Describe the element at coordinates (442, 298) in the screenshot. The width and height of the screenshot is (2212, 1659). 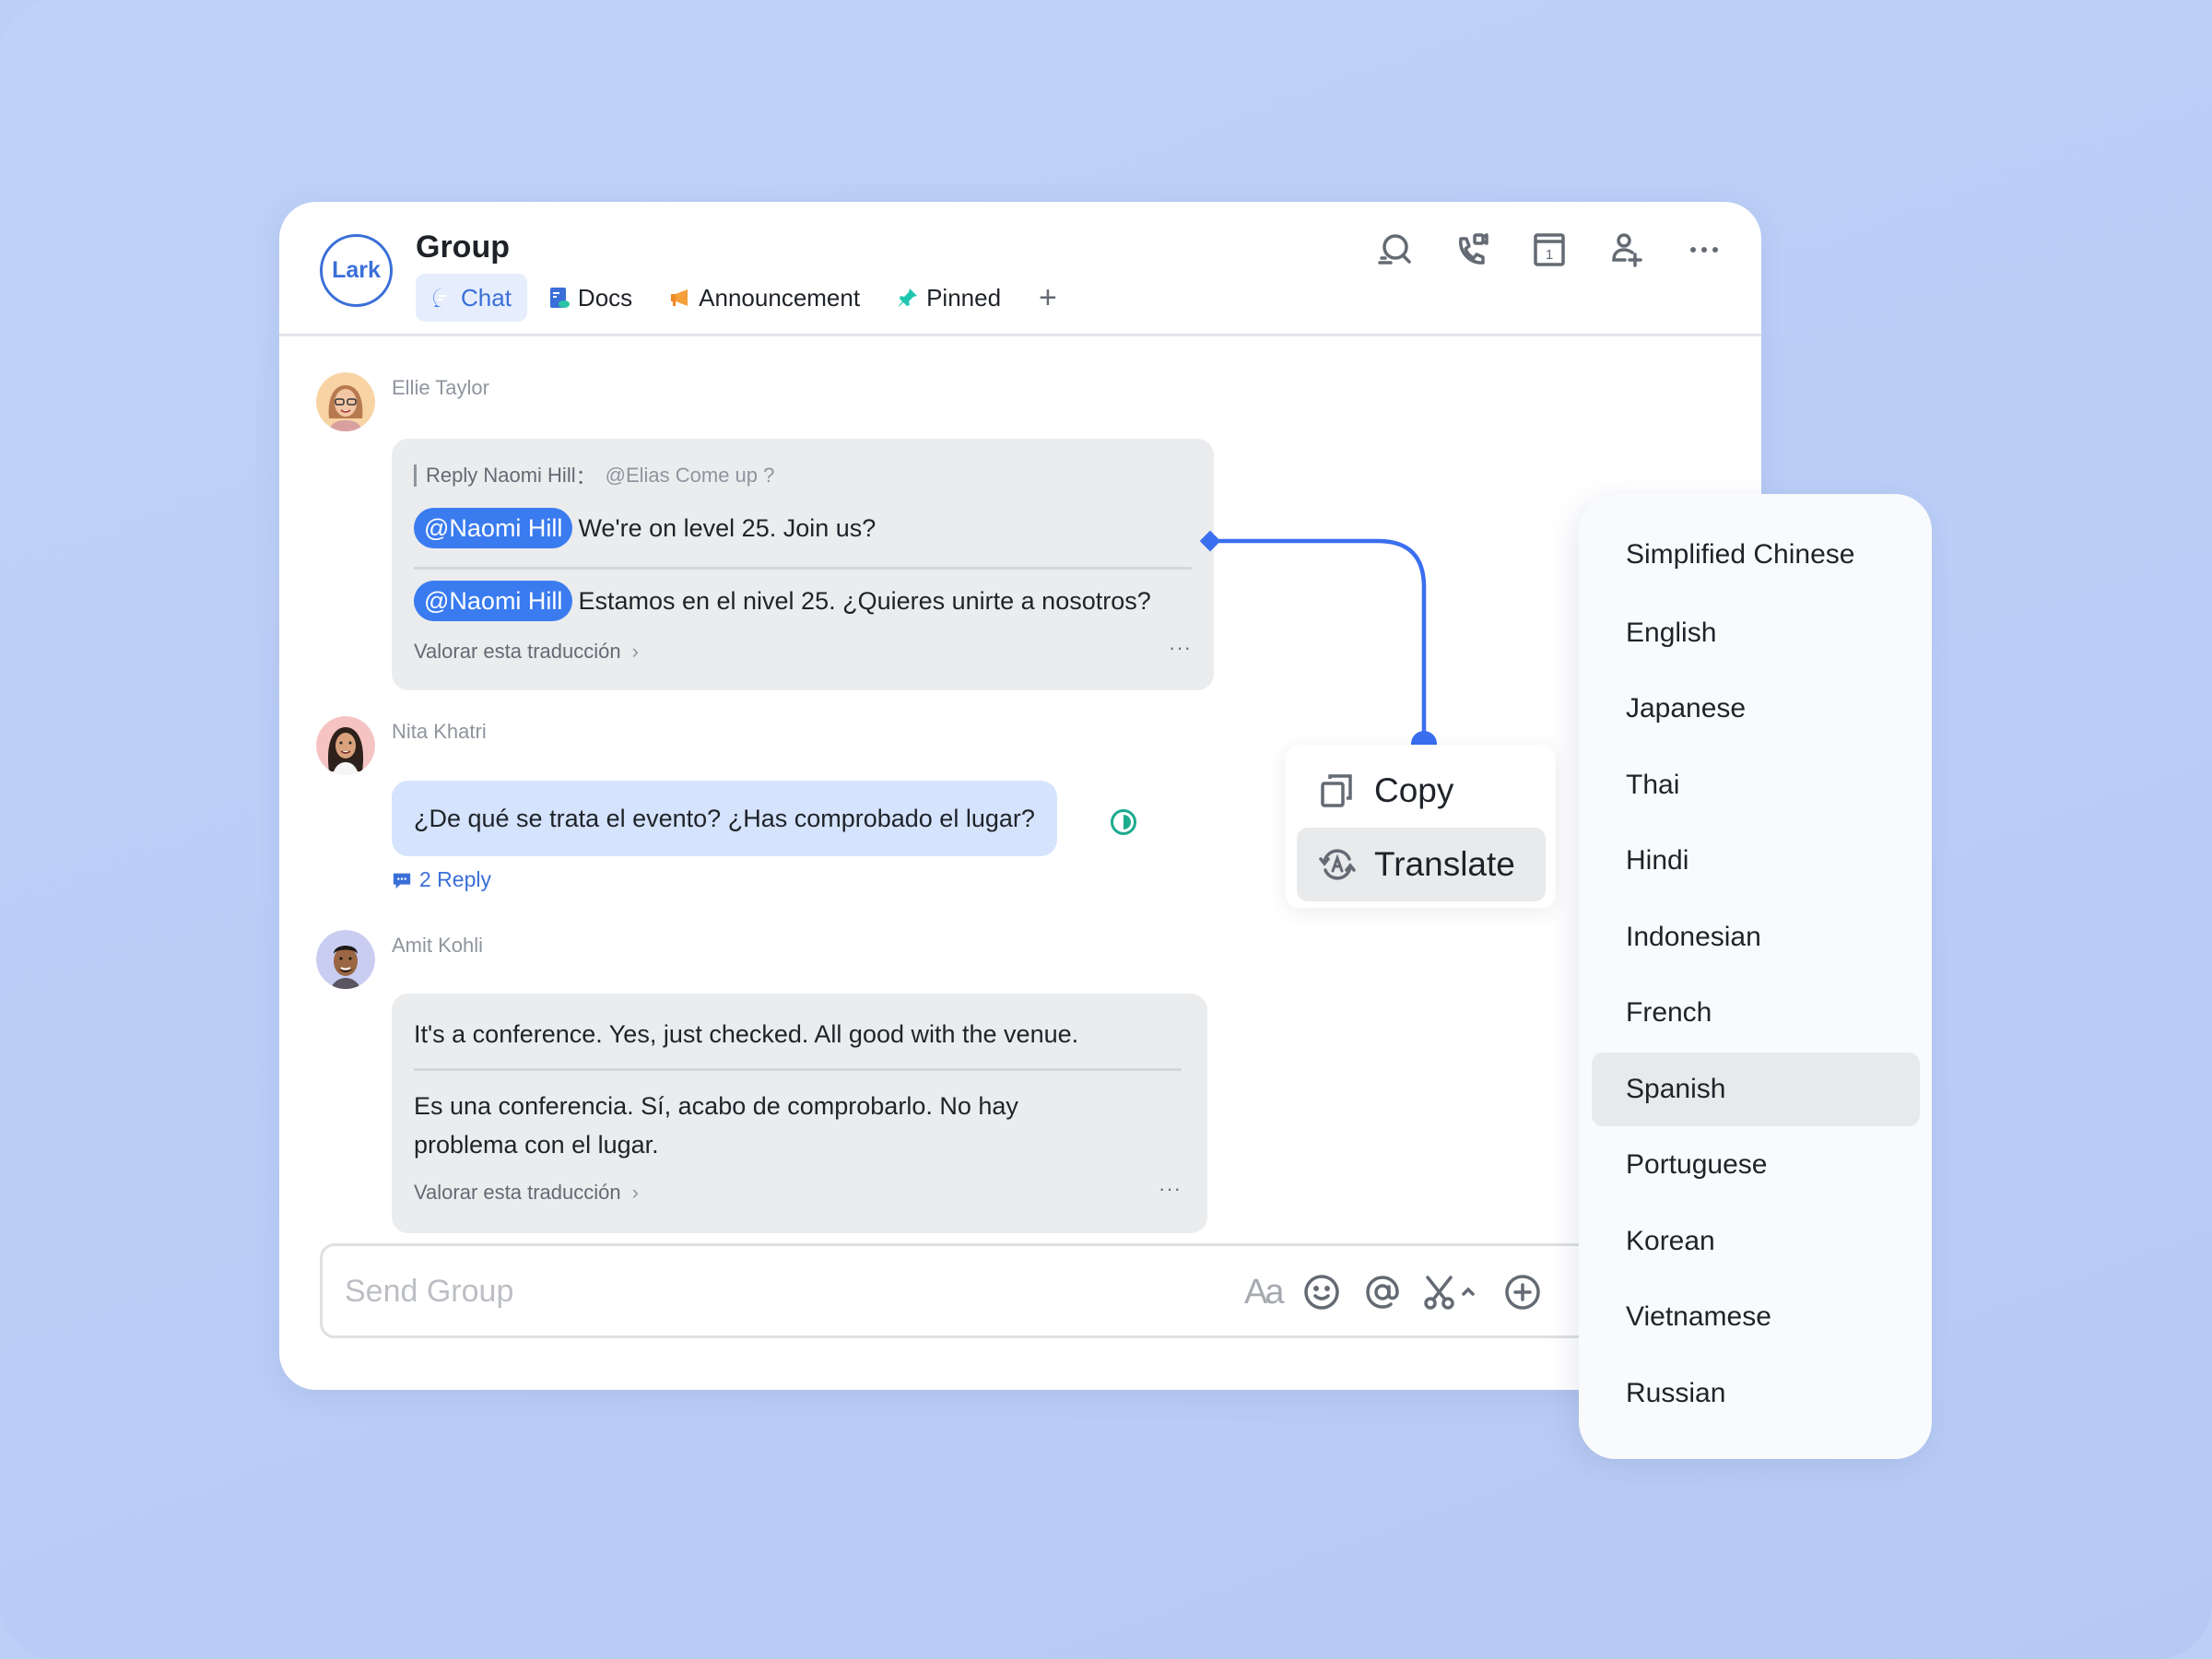
I see `chat-bubble-icon` at that location.